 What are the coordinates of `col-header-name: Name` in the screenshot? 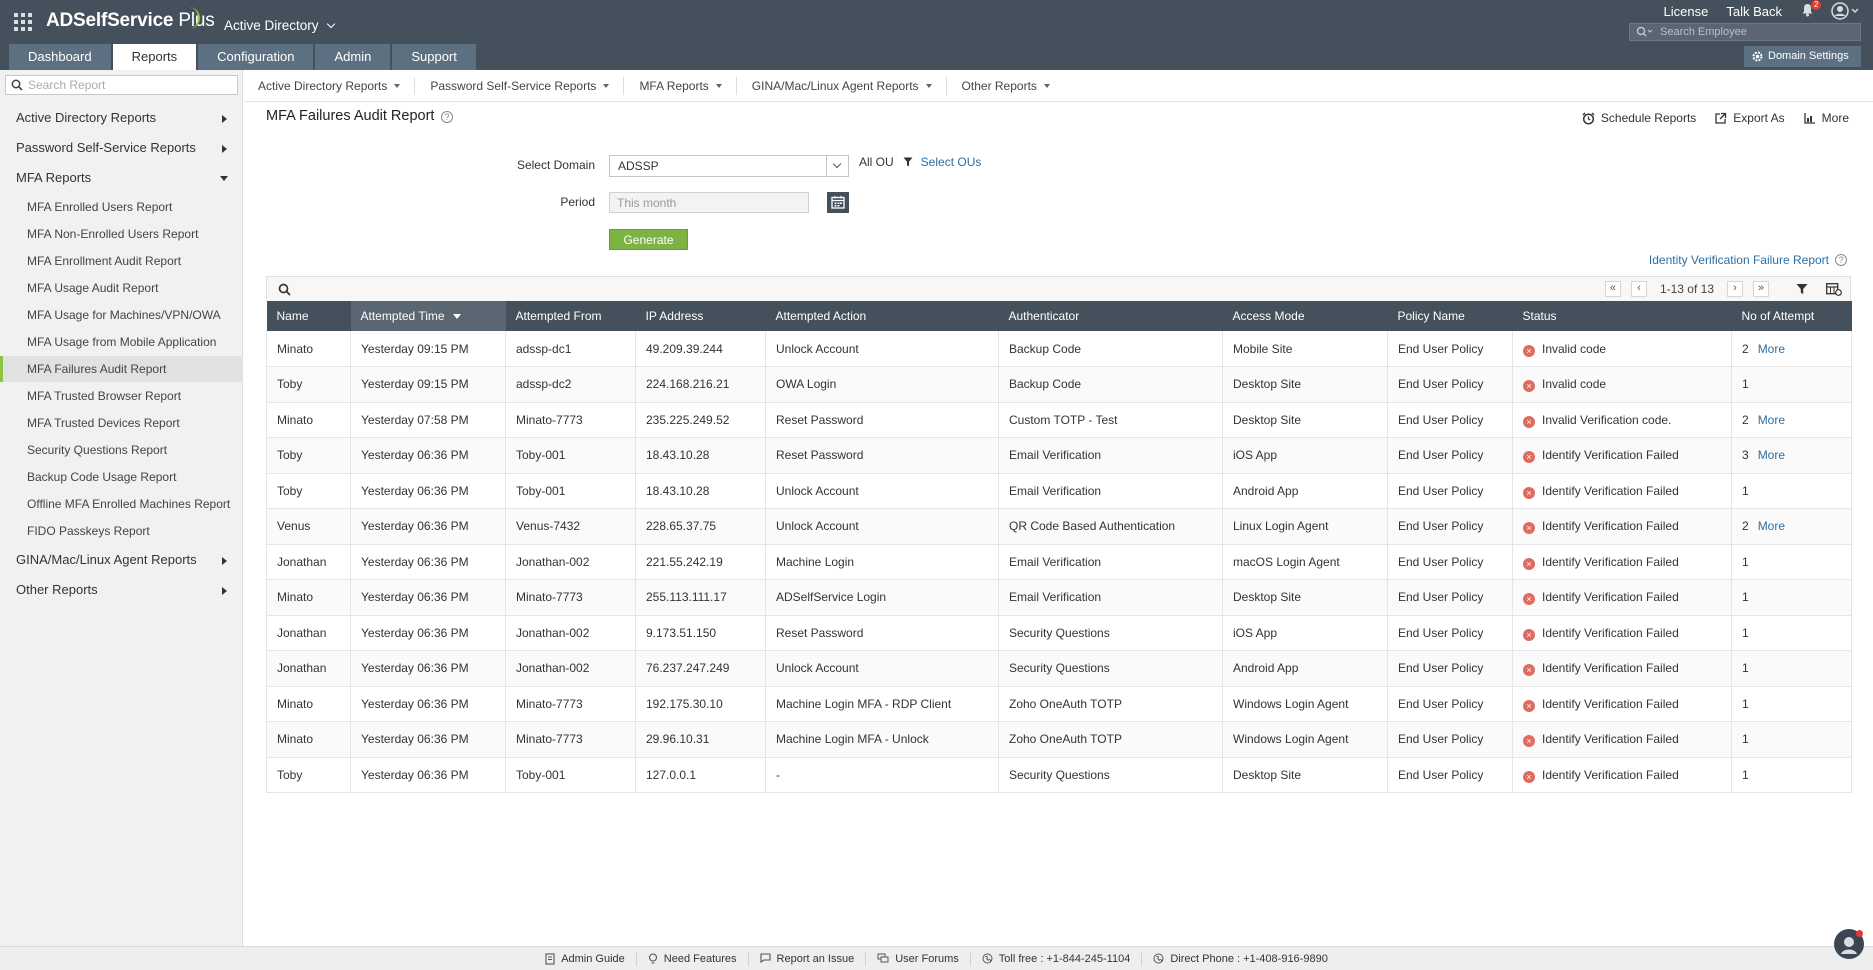 It's located at (308, 316).